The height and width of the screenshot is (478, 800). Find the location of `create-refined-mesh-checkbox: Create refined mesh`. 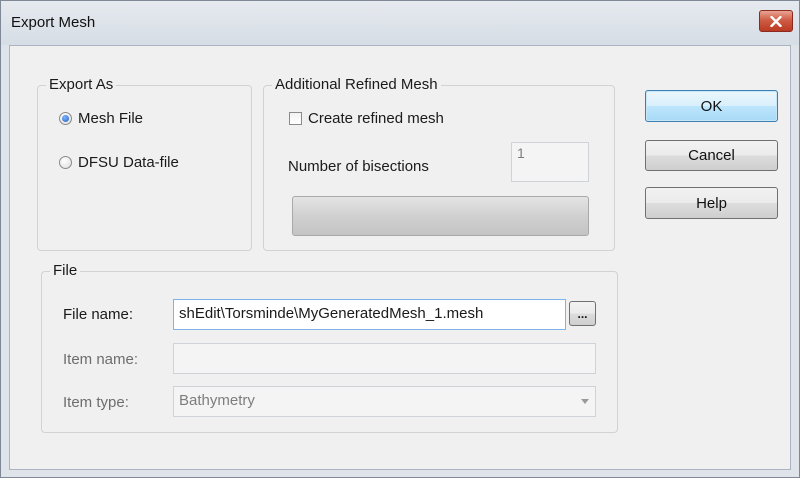

create-refined-mesh-checkbox: Create refined mesh is located at coordinates (366, 118).